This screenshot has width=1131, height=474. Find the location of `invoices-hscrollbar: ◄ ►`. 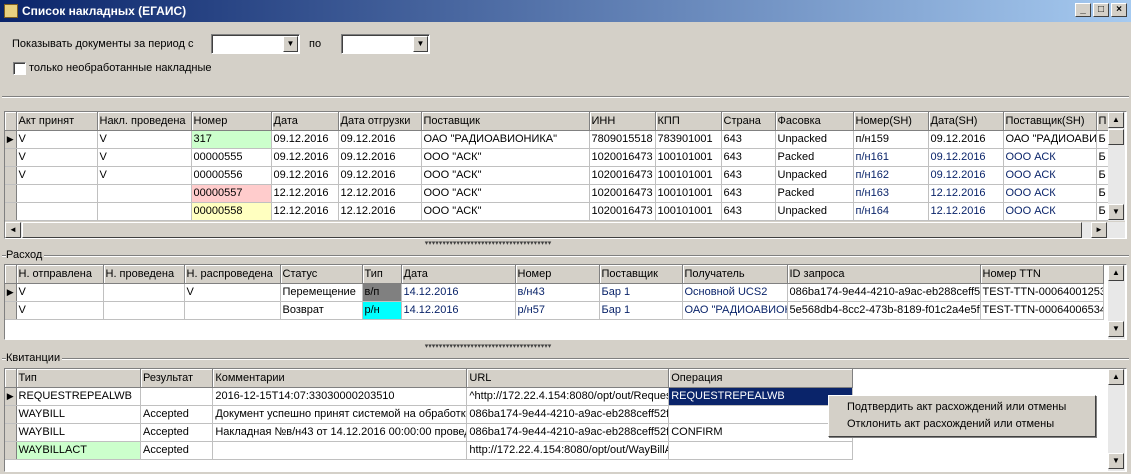

invoices-hscrollbar: ◄ ► is located at coordinates (565, 229).